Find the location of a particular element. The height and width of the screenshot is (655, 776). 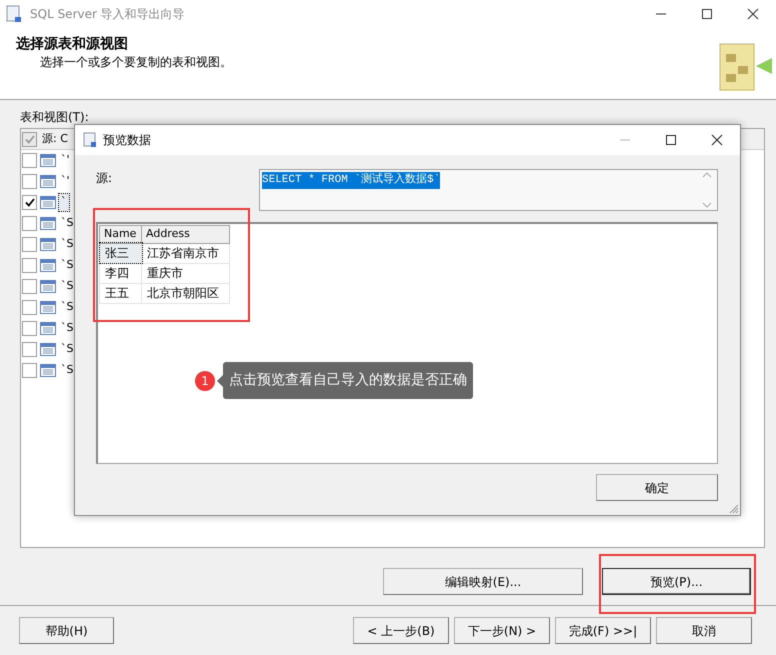

dialog-title: 预览数据 is located at coordinates (127, 140).